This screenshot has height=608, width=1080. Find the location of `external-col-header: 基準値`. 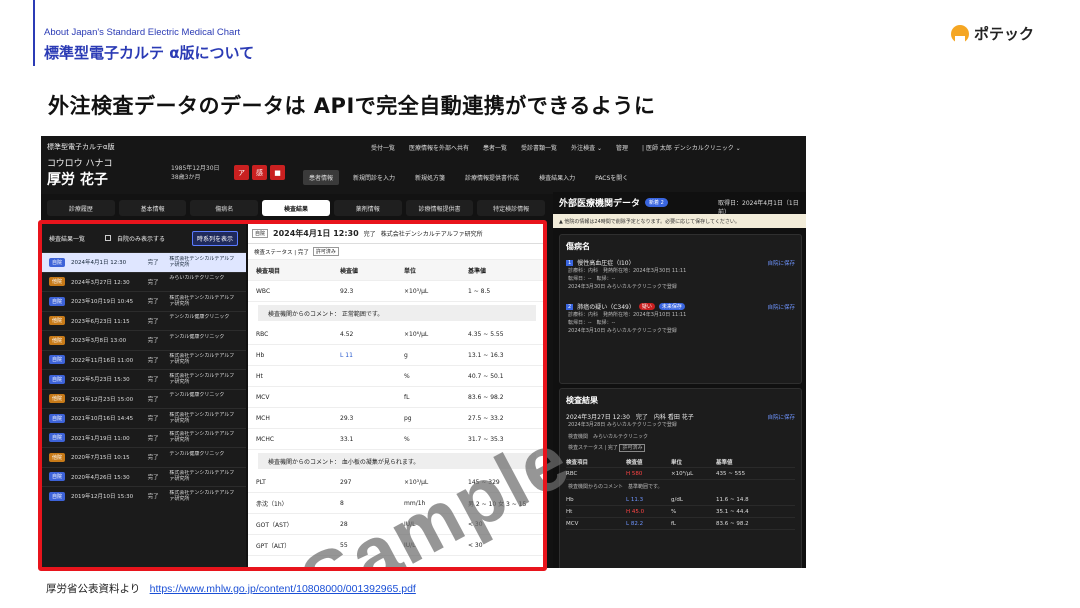

external-col-header: 基準値 is located at coordinates (724, 462).